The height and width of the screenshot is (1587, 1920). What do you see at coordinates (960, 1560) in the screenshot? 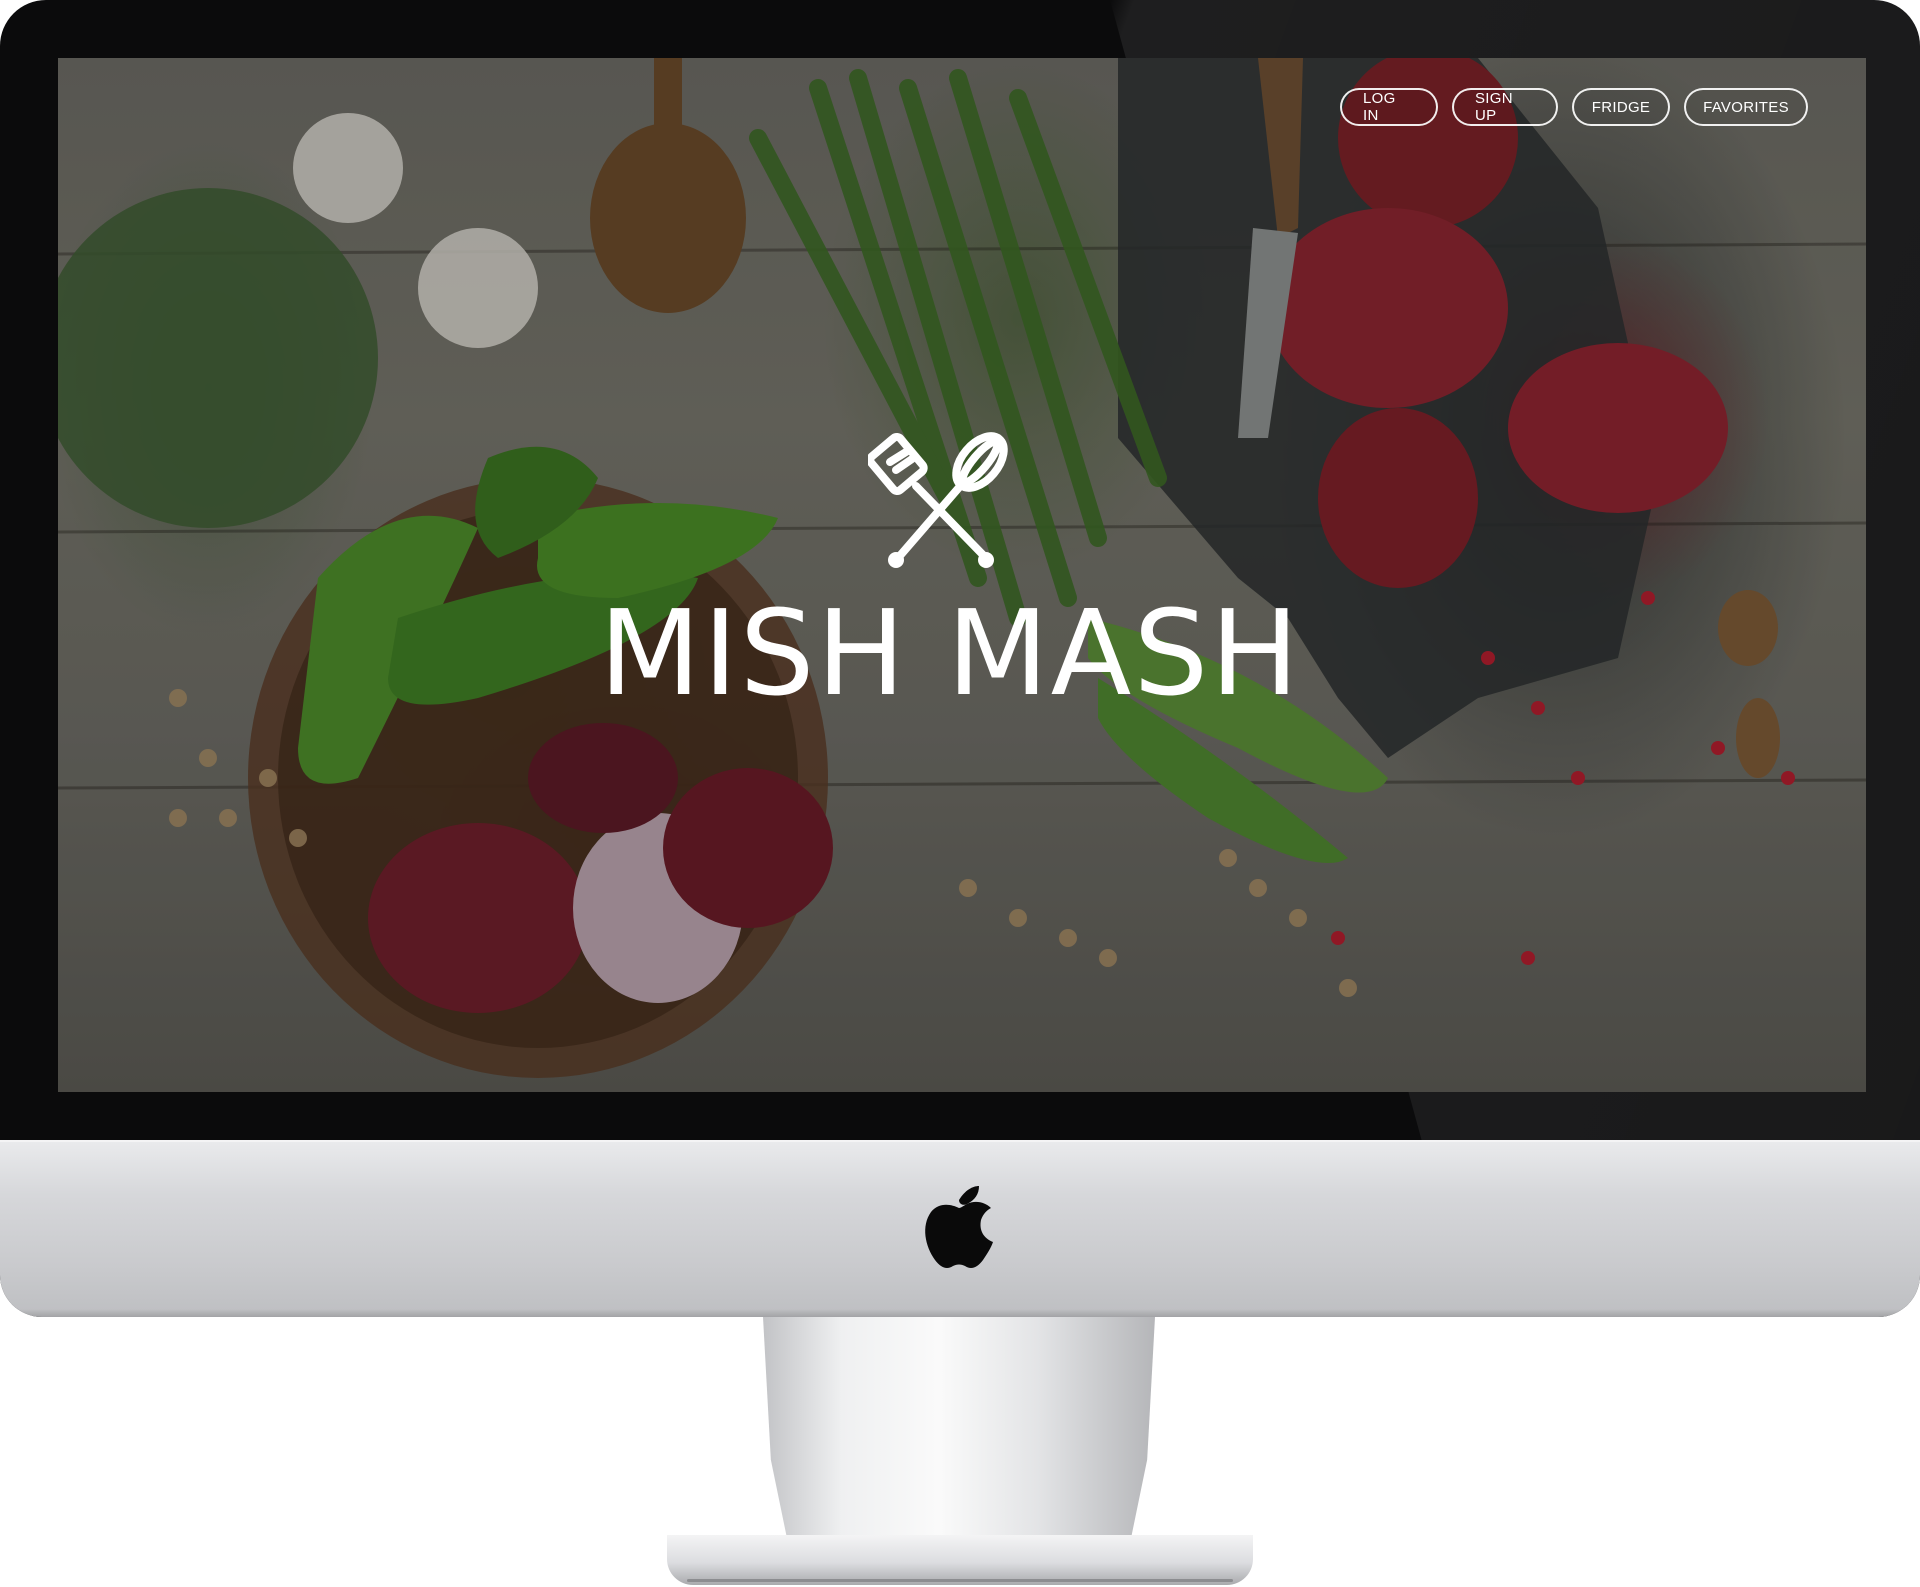
I see `monitor-stand-base` at bounding box center [960, 1560].